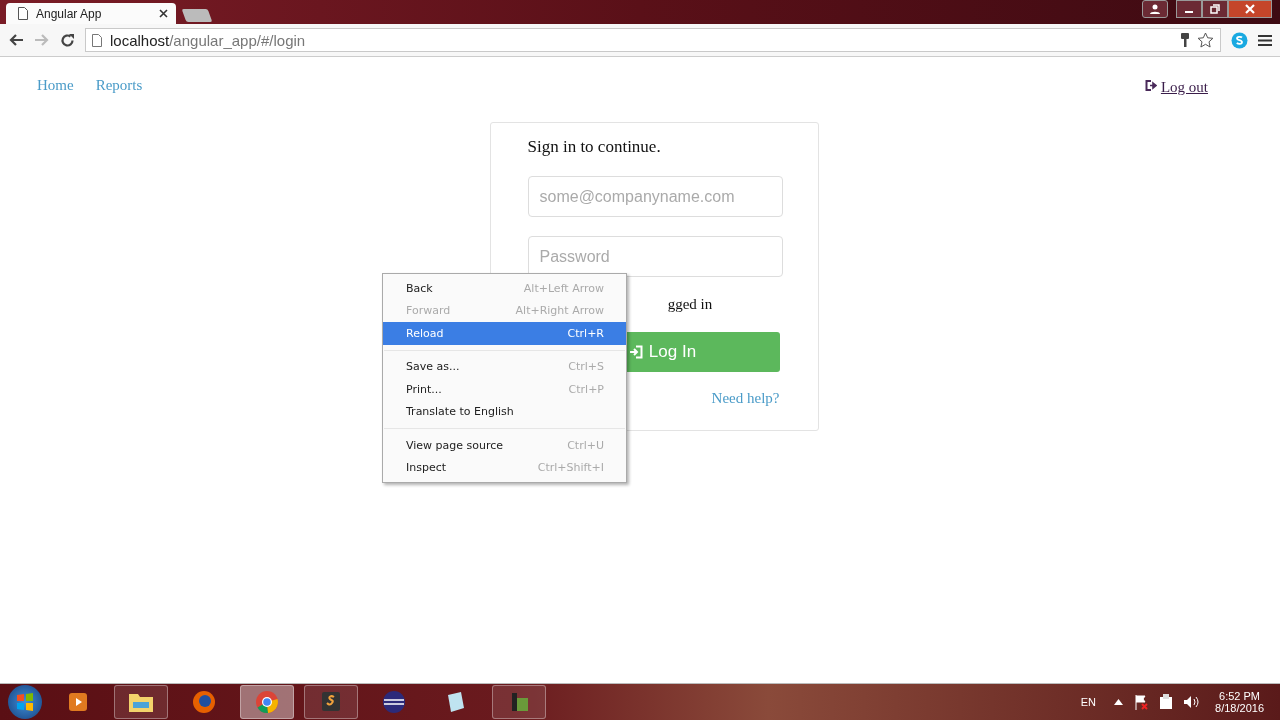 The image size is (1280, 720). Describe the element at coordinates (208, 40) in the screenshot. I see `url-text: localhost/angular_app/#/login` at that location.